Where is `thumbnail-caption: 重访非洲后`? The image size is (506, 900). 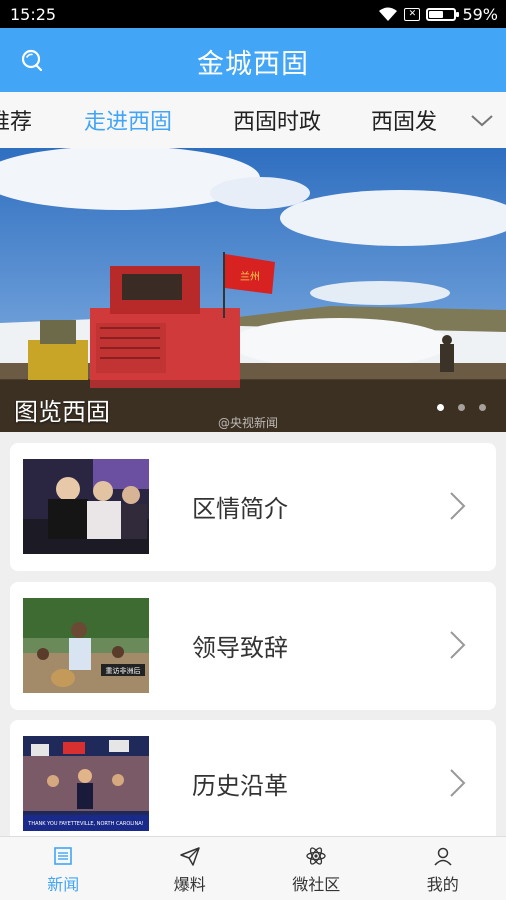
thumbnail-caption: 重访非洲后 is located at coordinates (123, 670).